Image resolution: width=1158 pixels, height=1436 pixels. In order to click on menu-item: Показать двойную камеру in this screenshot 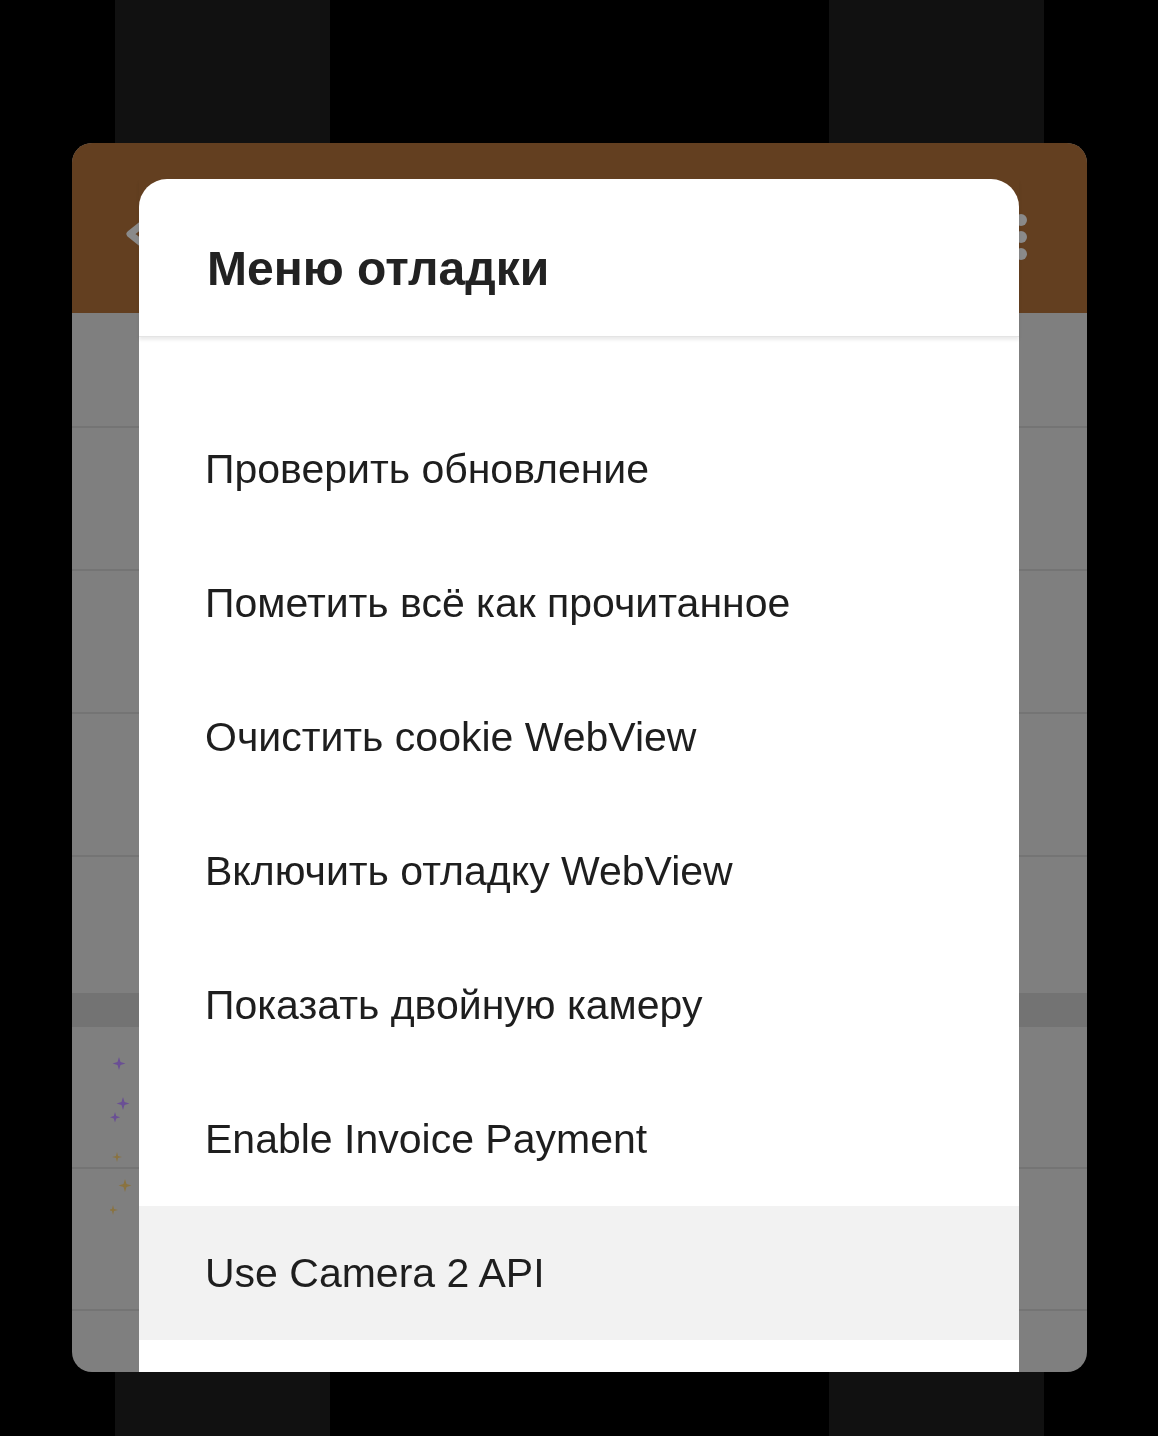, I will do `click(579, 1005)`.